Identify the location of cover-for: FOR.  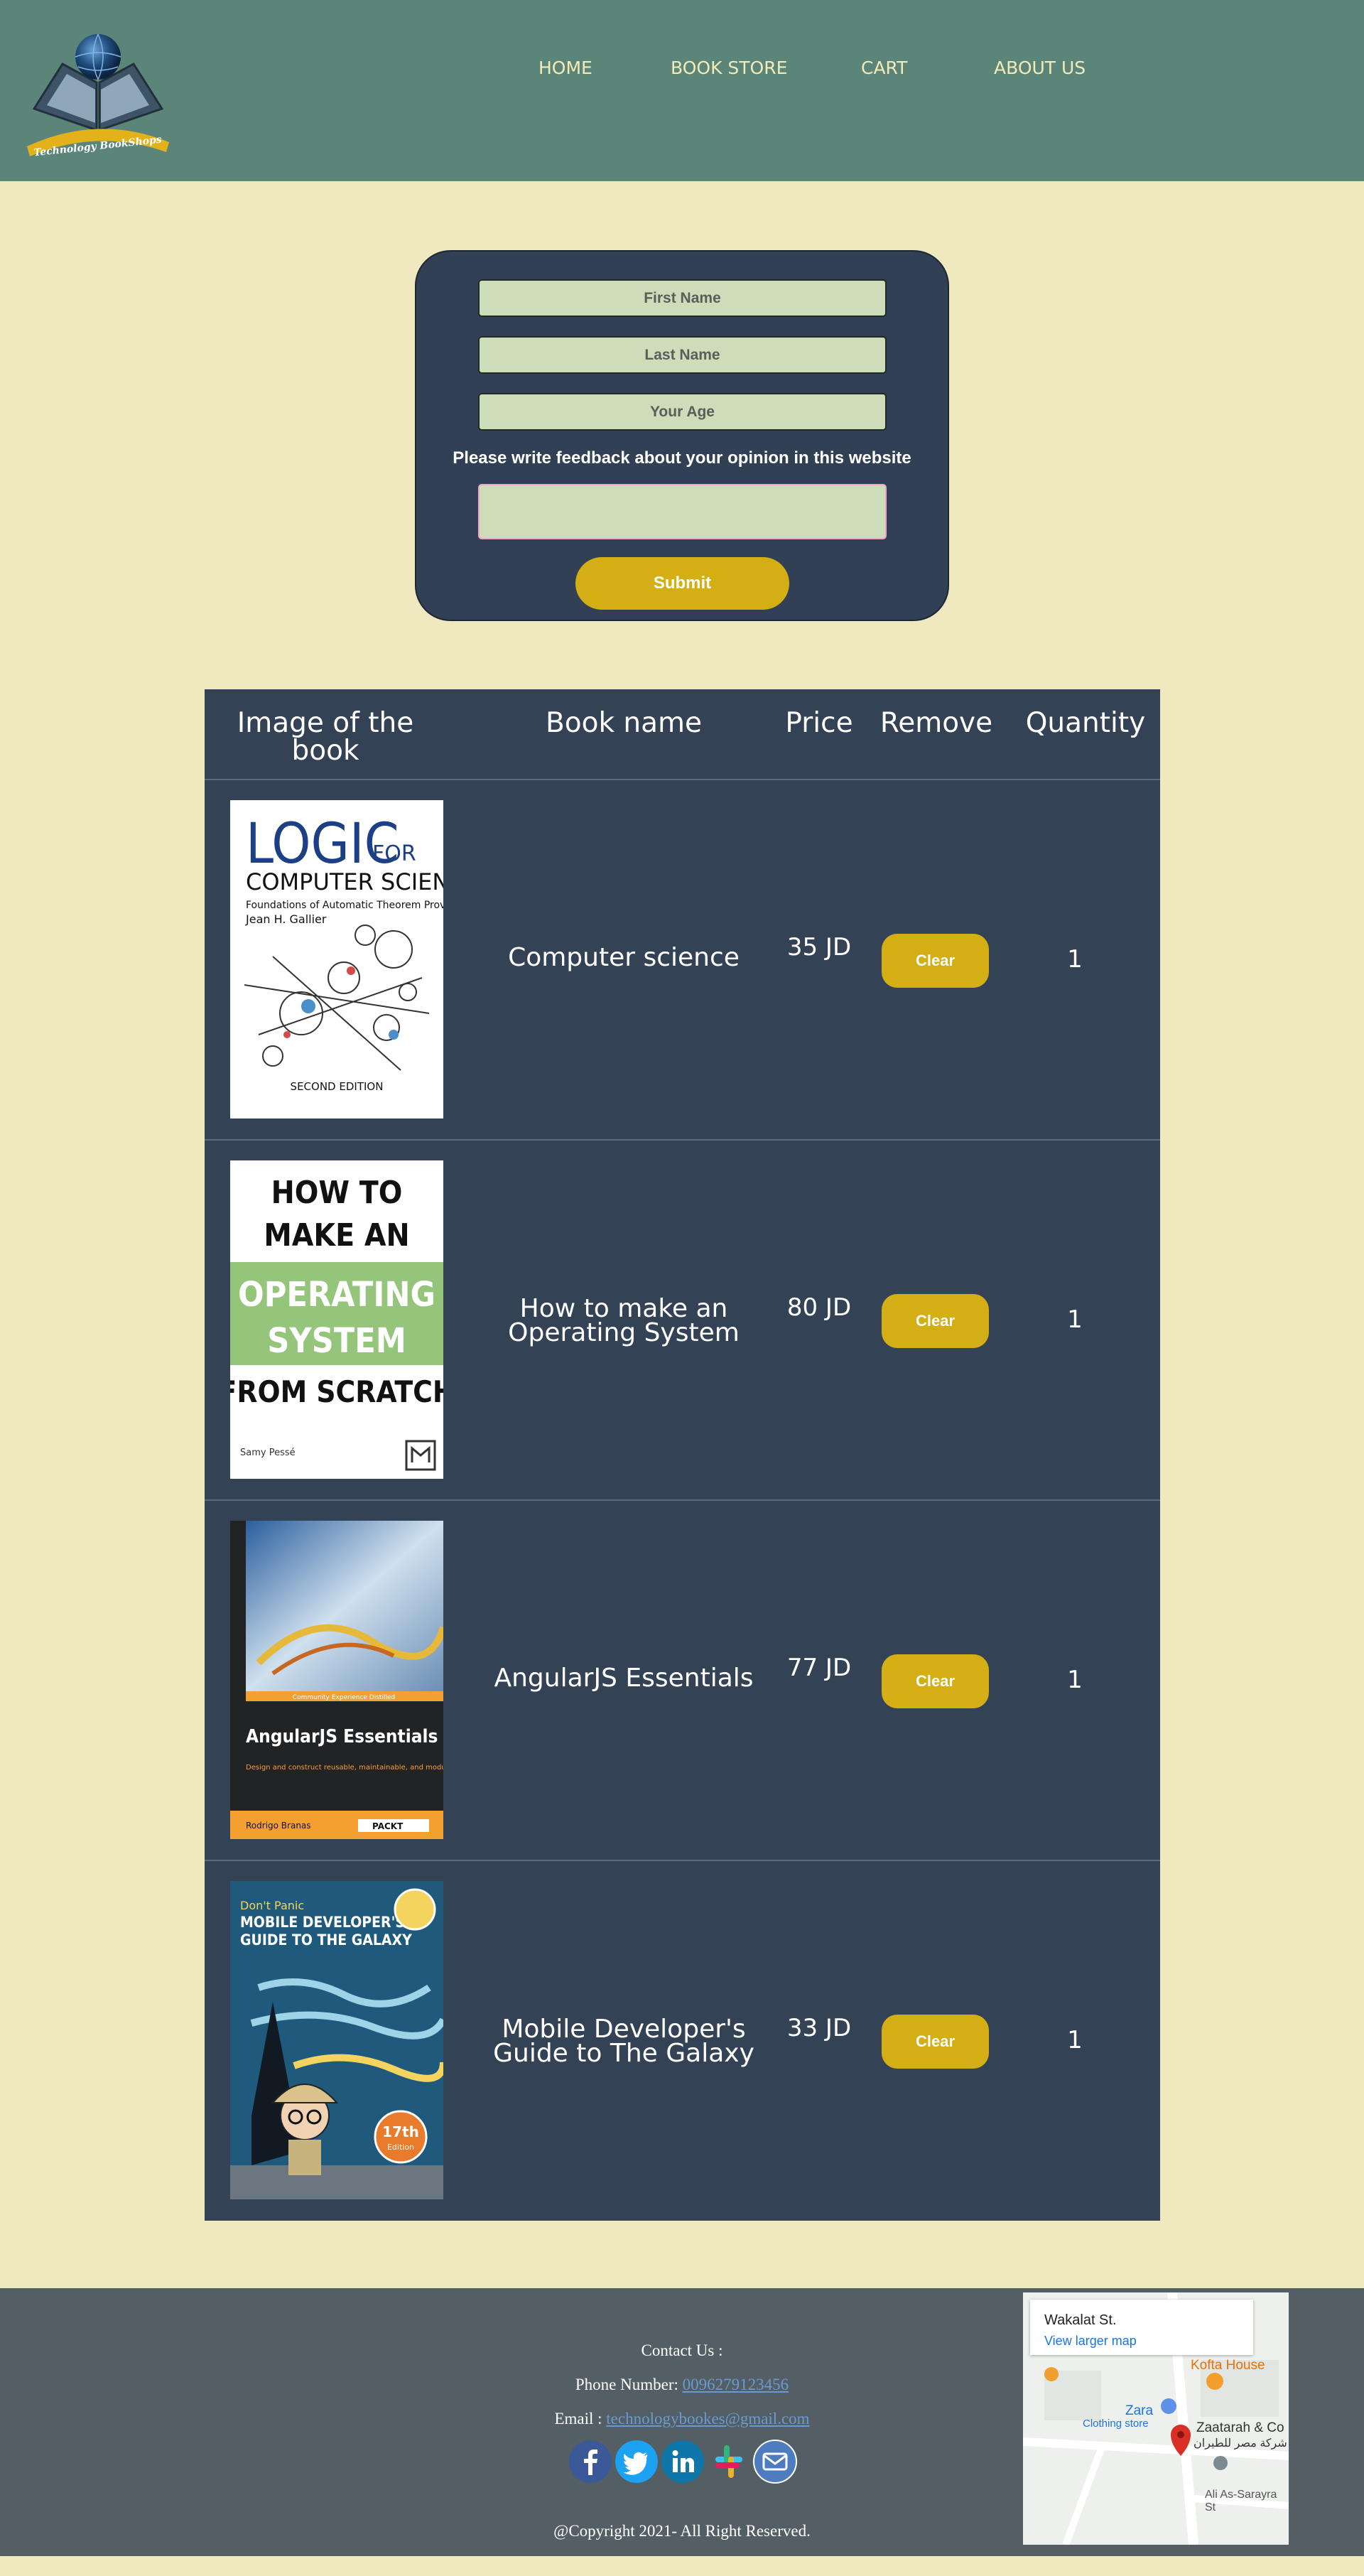
(394, 853).